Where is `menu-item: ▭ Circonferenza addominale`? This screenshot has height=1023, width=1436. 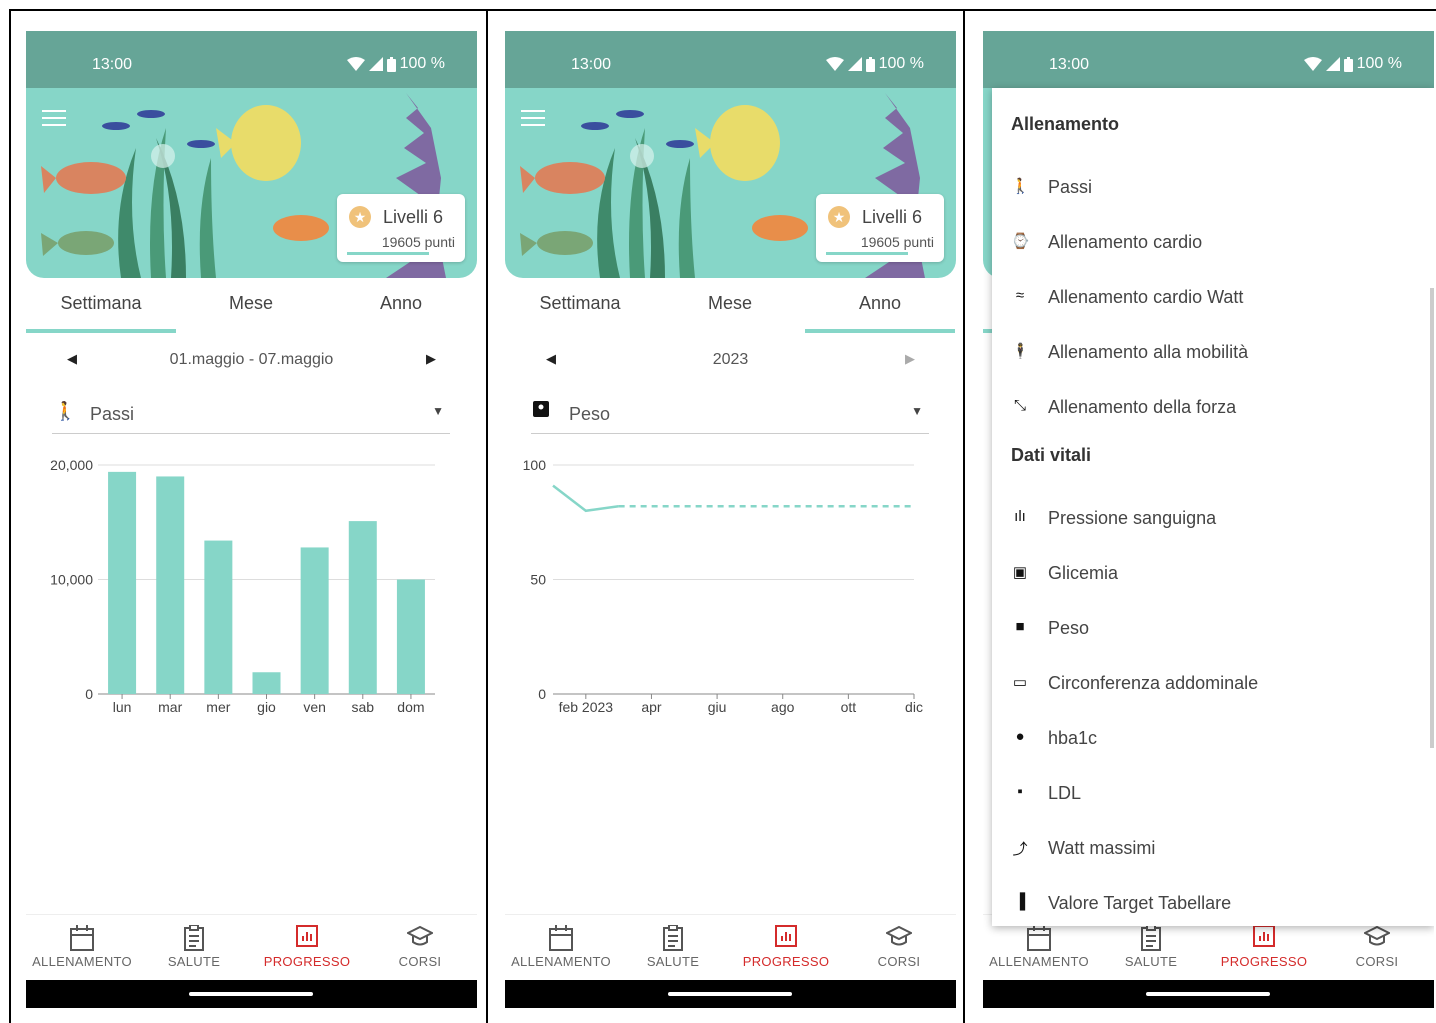
menu-item: ▭ Circonferenza addominale is located at coordinates (1213, 683).